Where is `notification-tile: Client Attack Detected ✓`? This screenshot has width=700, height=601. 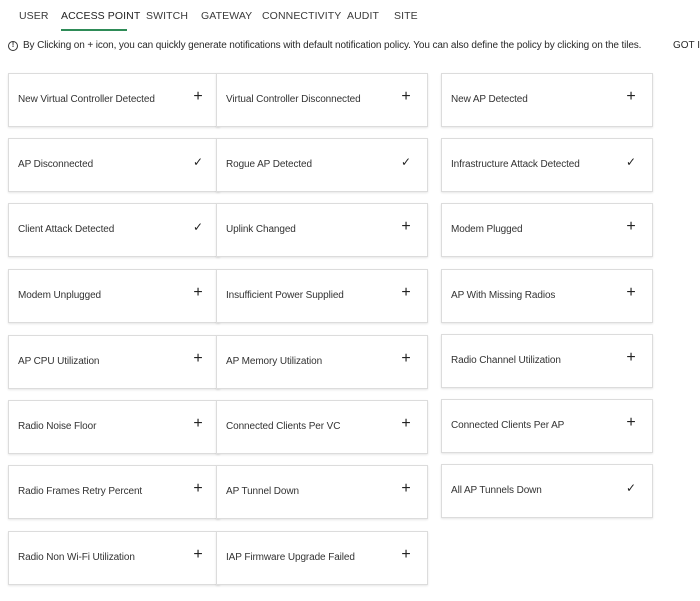
notification-tile: Client Attack Detected ✓ is located at coordinates (114, 230).